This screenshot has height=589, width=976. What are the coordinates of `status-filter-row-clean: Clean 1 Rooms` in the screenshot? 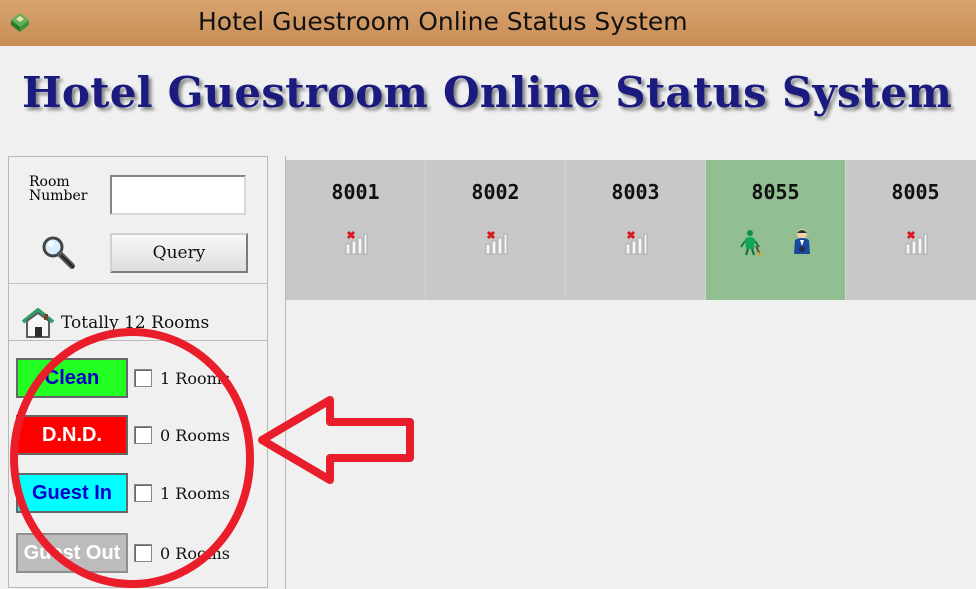 It's located at (123, 378).